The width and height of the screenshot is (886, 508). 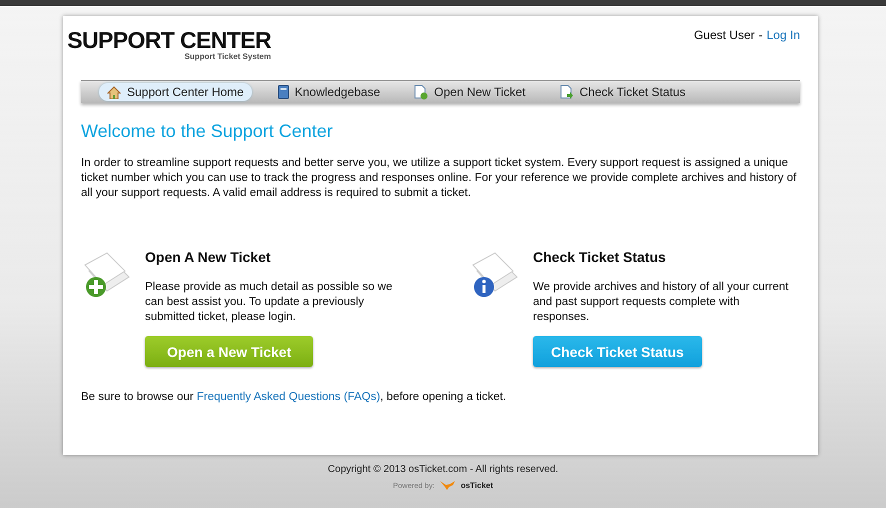 What do you see at coordinates (443, 469) in the screenshot?
I see `copyright-text: Copyright © 2013 osTicket.com - All rights reserved.` at bounding box center [443, 469].